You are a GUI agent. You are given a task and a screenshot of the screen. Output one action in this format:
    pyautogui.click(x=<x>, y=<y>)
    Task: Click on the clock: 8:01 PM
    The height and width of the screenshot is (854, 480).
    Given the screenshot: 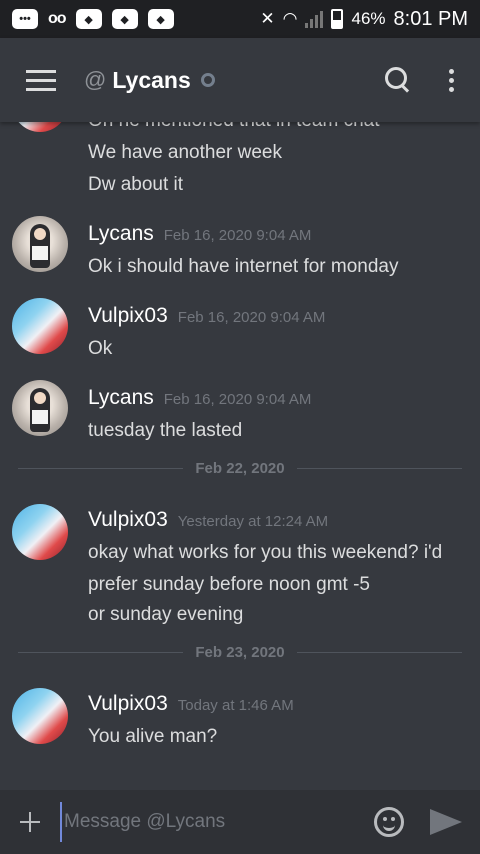 What is the action you would take?
    pyautogui.click(x=430, y=18)
    